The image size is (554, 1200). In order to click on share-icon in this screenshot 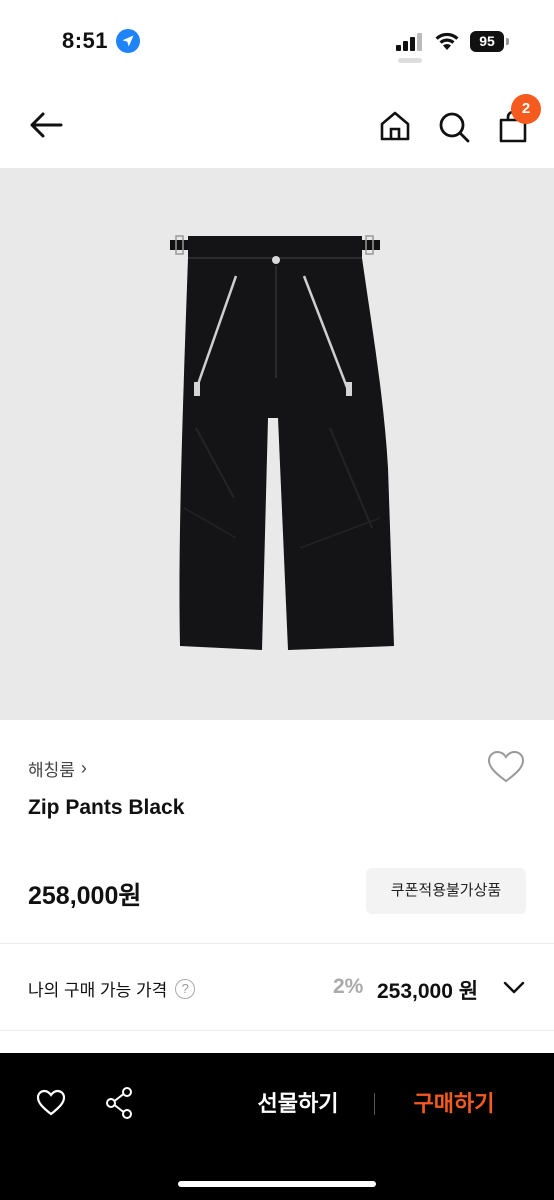, I will do `click(119, 1103)`.